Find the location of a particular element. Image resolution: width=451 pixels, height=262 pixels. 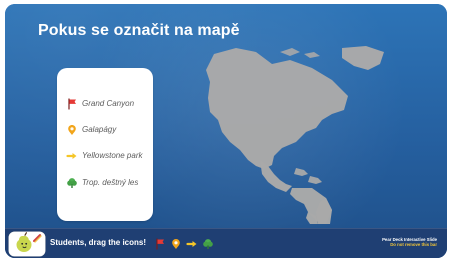

drag-instructions: Students, drag the icons! is located at coordinates (98, 242).